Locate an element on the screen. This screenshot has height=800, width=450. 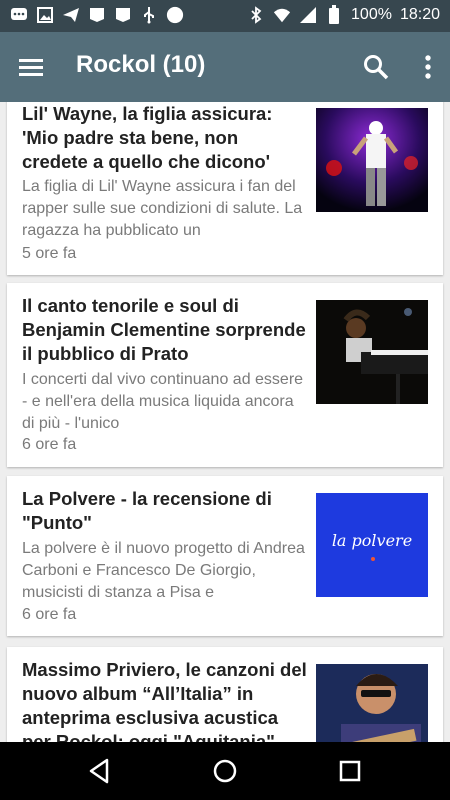
article-time: 5 ore fa is located at coordinates (49, 253).